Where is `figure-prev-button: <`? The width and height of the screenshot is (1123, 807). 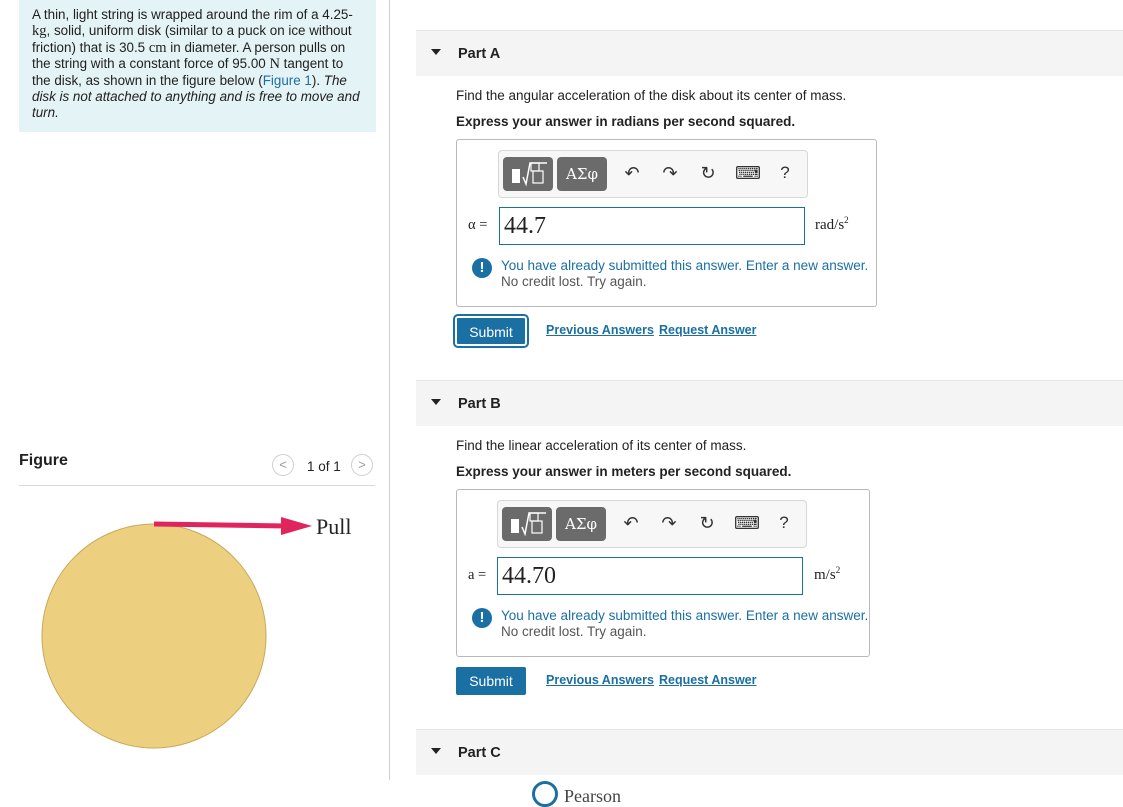 figure-prev-button: < is located at coordinates (283, 465).